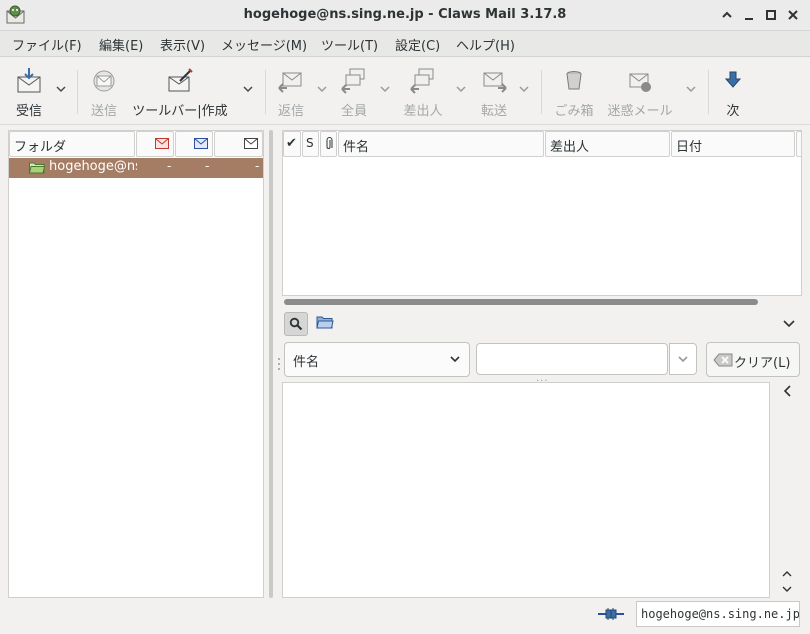  Describe the element at coordinates (180, 80) in the screenshot. I see `compose-mail-icon` at that location.